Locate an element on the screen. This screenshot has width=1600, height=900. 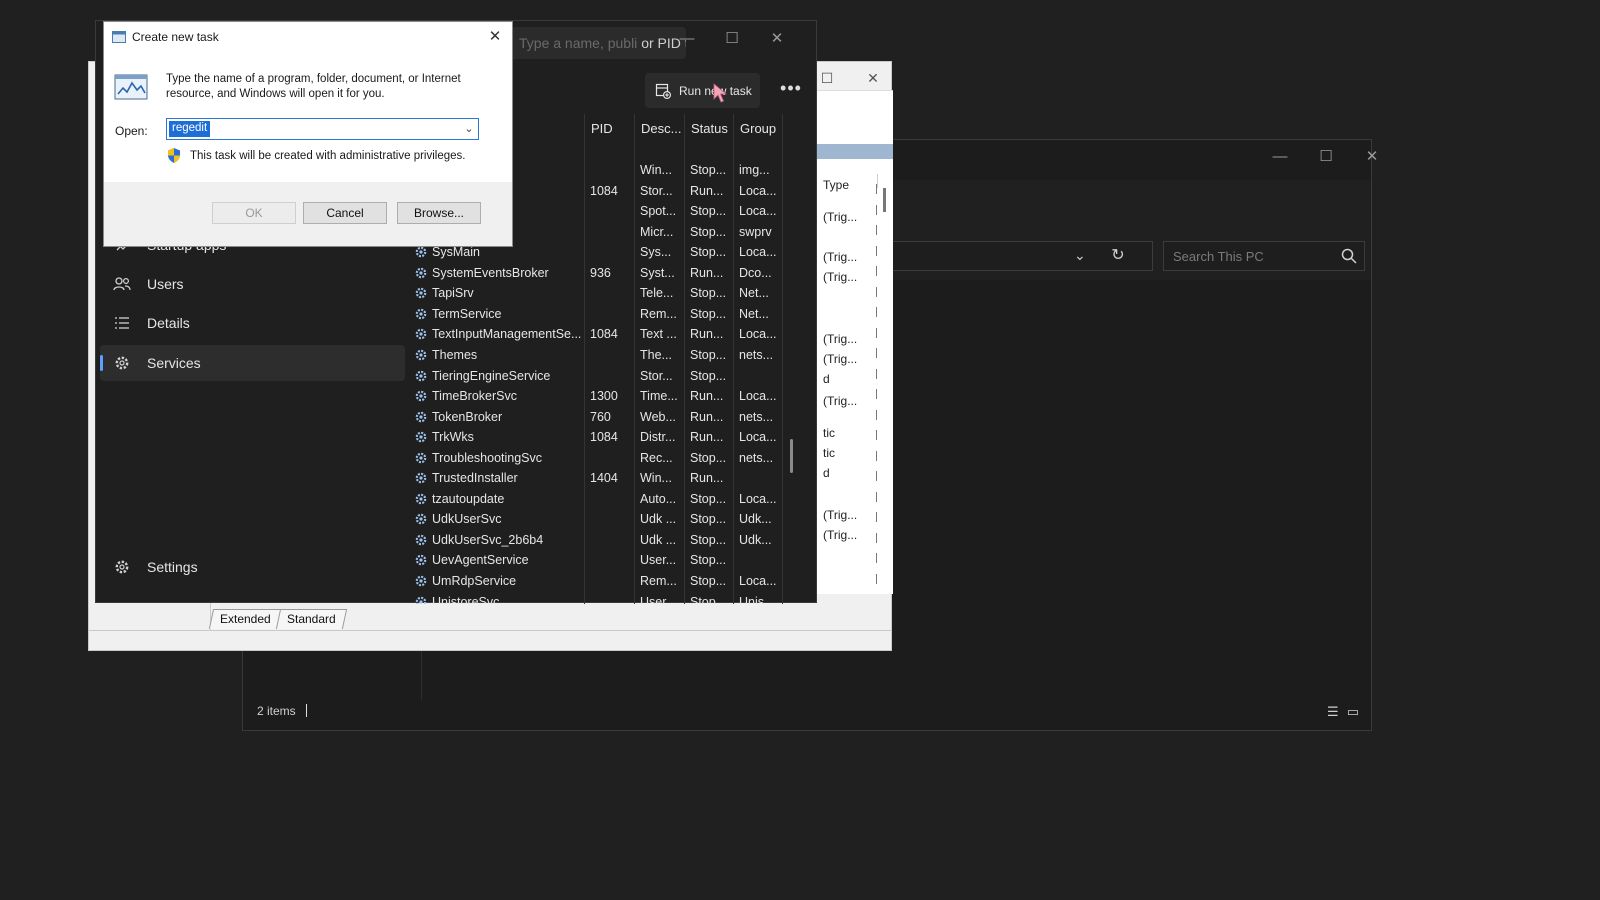
sidebar-item-details: Details is located at coordinates (252, 323).